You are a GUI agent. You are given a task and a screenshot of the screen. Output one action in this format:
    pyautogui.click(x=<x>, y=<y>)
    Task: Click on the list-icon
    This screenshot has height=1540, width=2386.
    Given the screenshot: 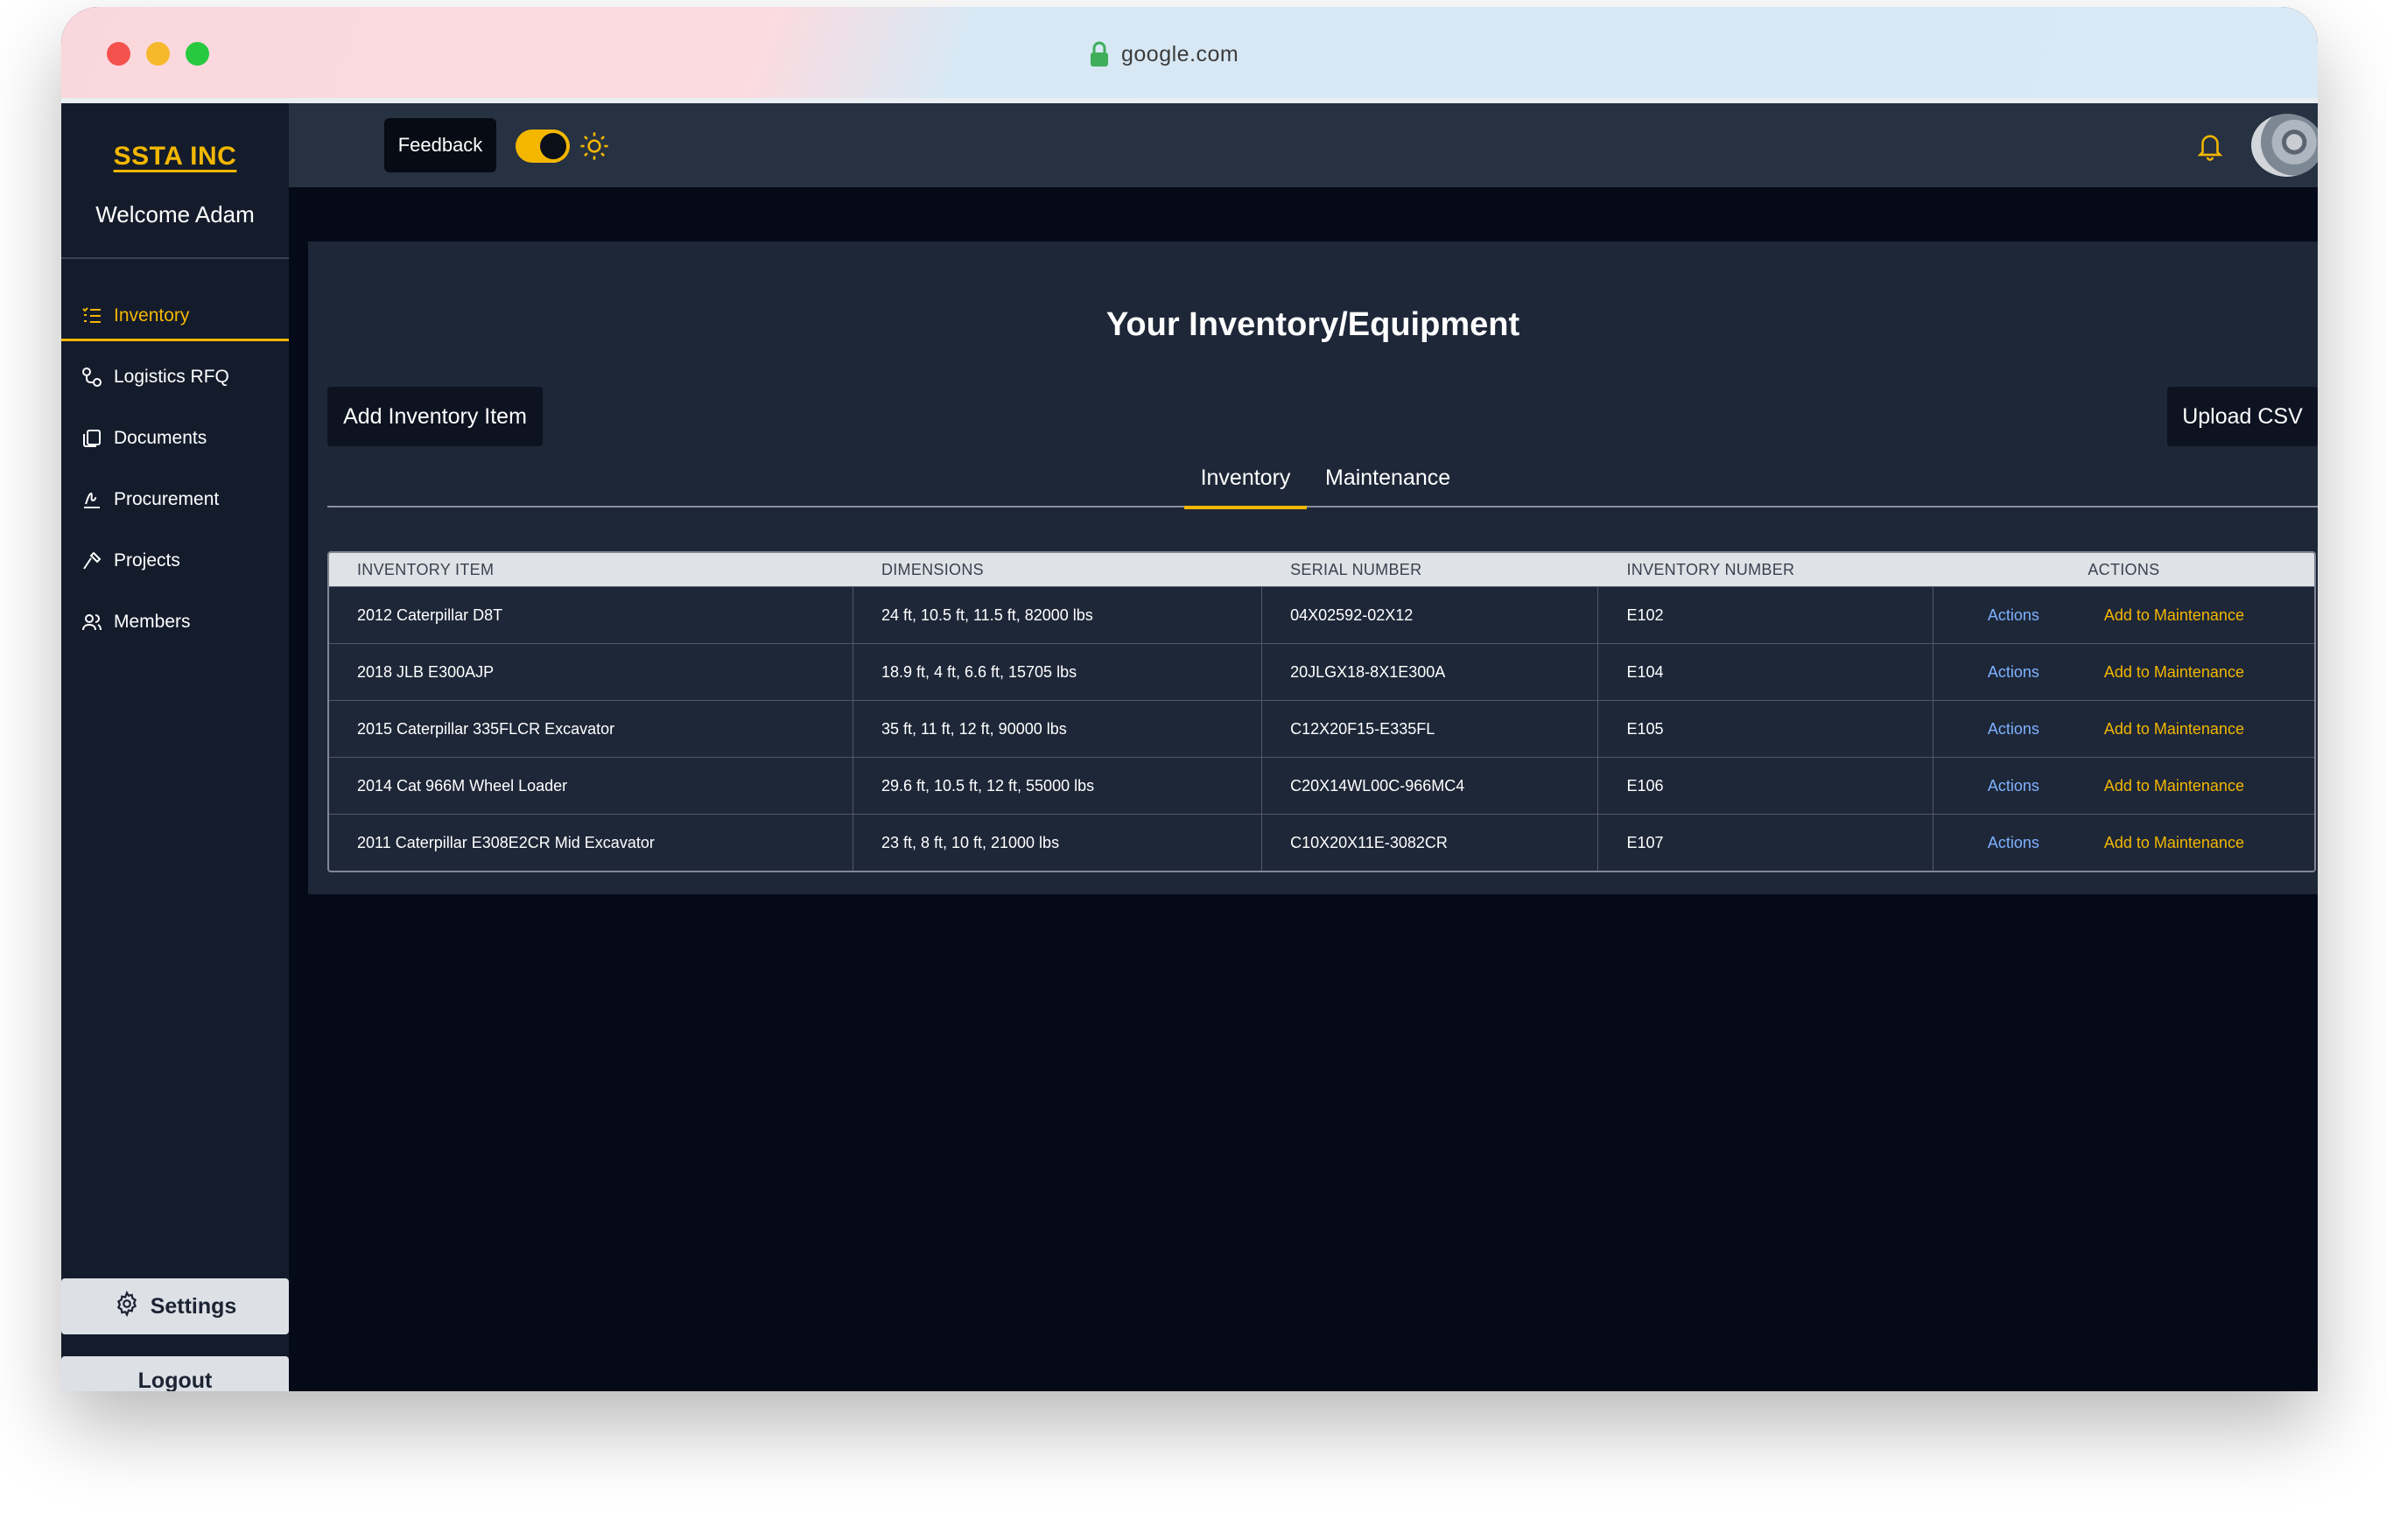 What is the action you would take?
    pyautogui.click(x=92, y=315)
    